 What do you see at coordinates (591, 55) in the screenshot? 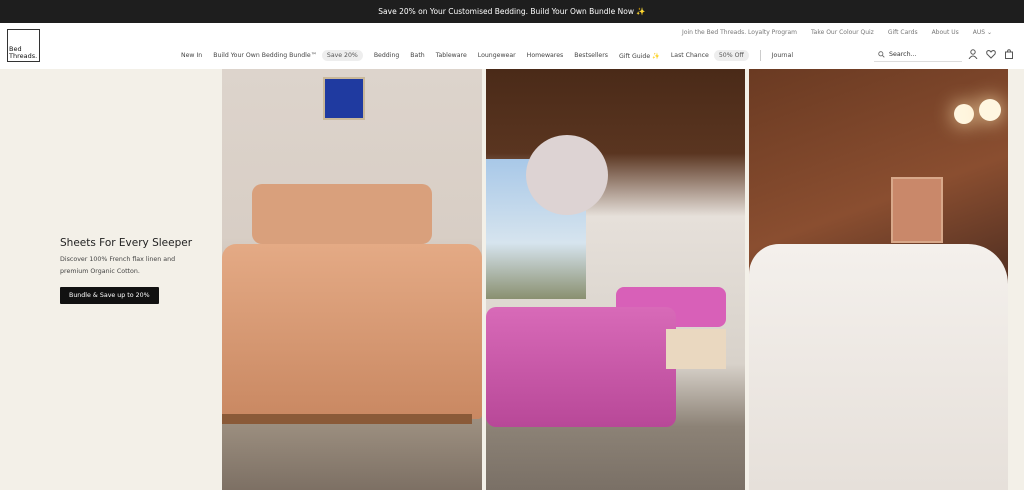
I see `nav-bestsellers: Bestsellers` at bounding box center [591, 55].